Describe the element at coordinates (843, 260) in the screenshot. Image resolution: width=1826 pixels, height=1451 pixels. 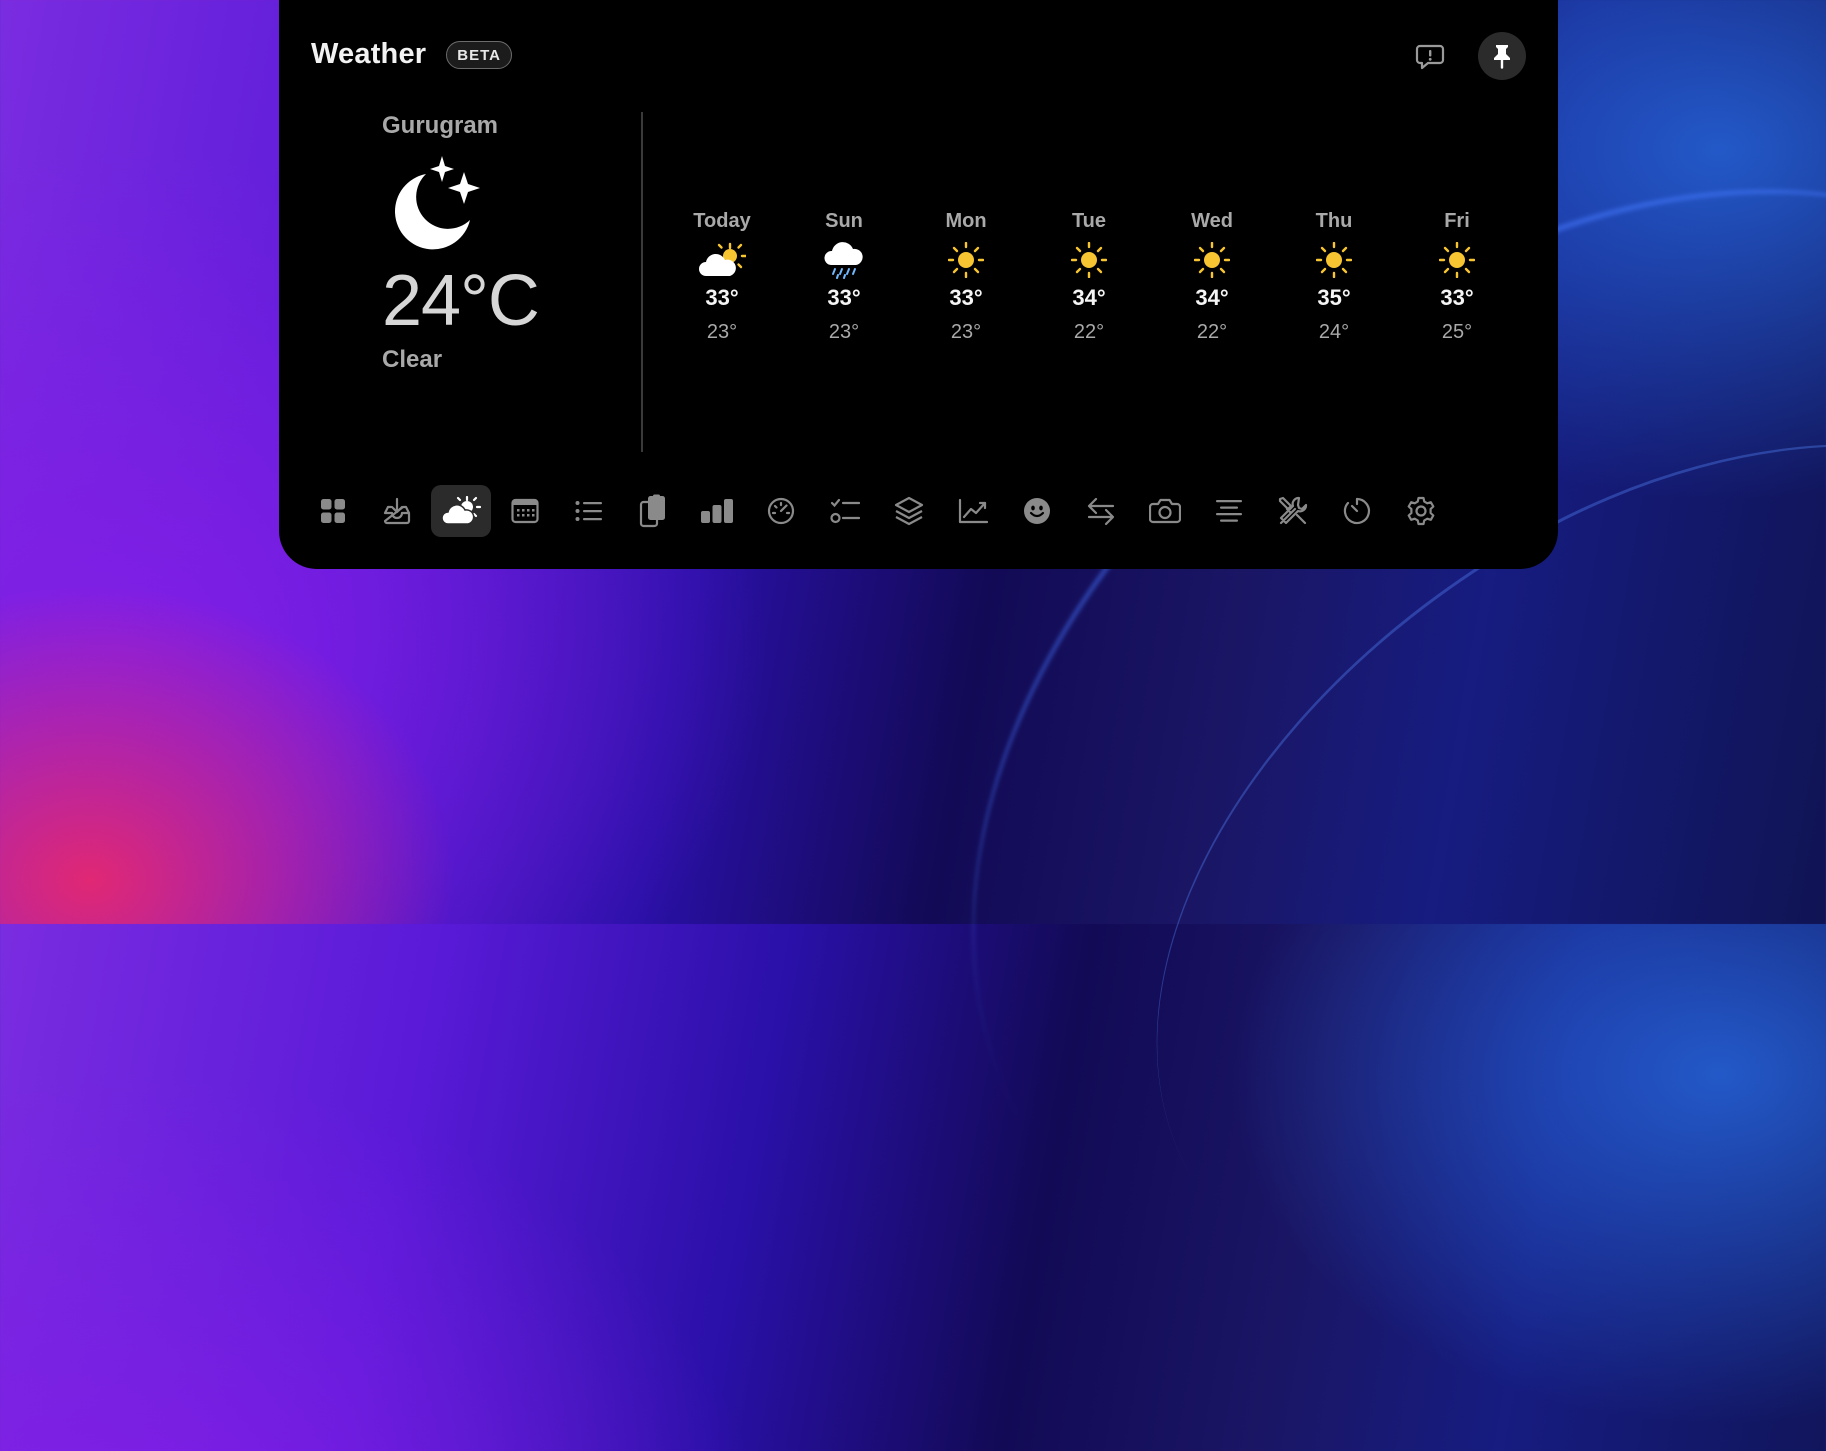
I see `rain-cloud-icon` at that location.